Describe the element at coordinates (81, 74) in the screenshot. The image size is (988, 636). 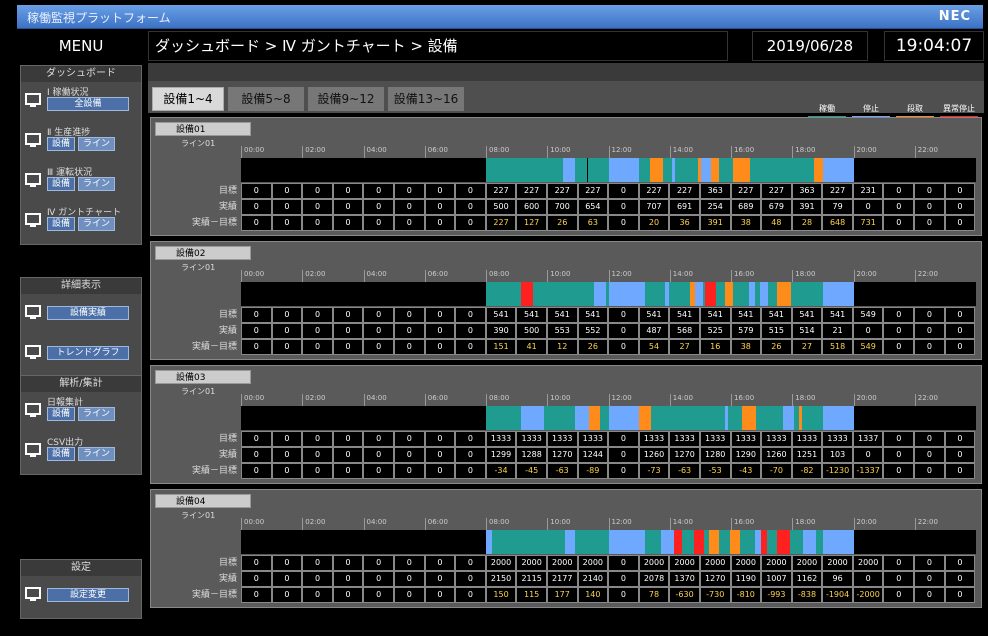
I see `sidebar-section-title: ダッシュボード` at that location.